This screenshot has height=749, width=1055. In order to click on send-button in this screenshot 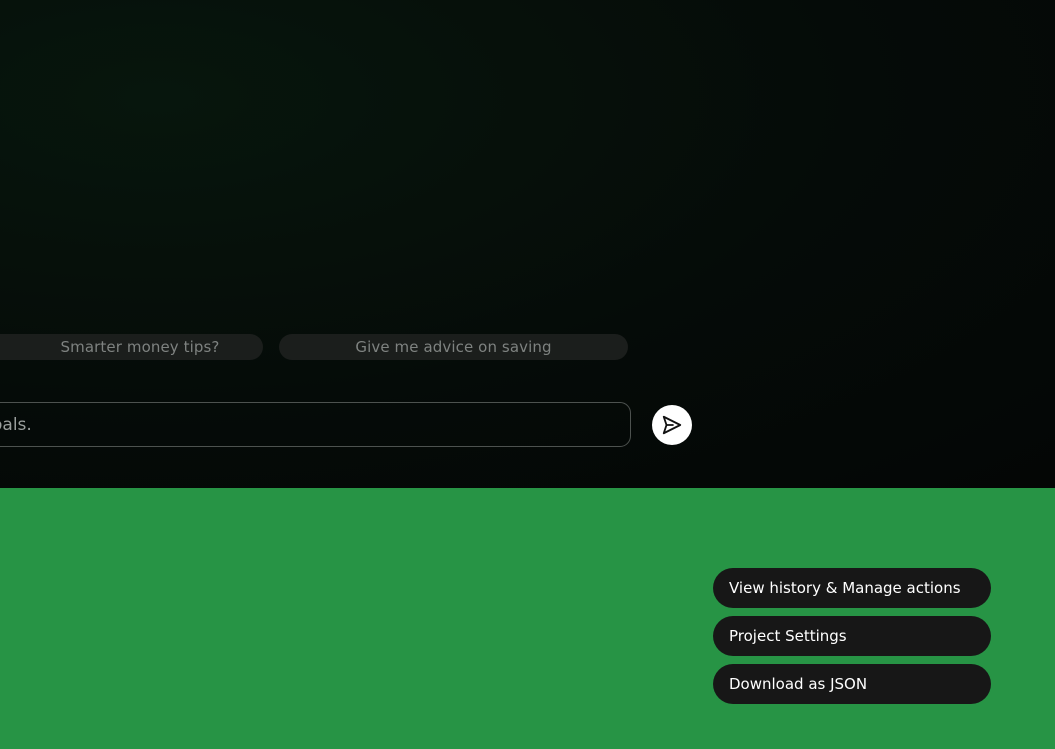, I will do `click(672, 425)`.